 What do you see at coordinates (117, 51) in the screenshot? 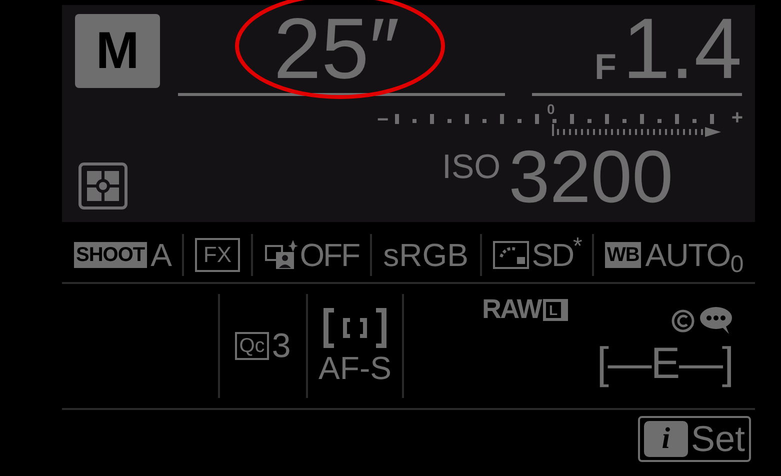
I see `mode-badge: M` at bounding box center [117, 51].